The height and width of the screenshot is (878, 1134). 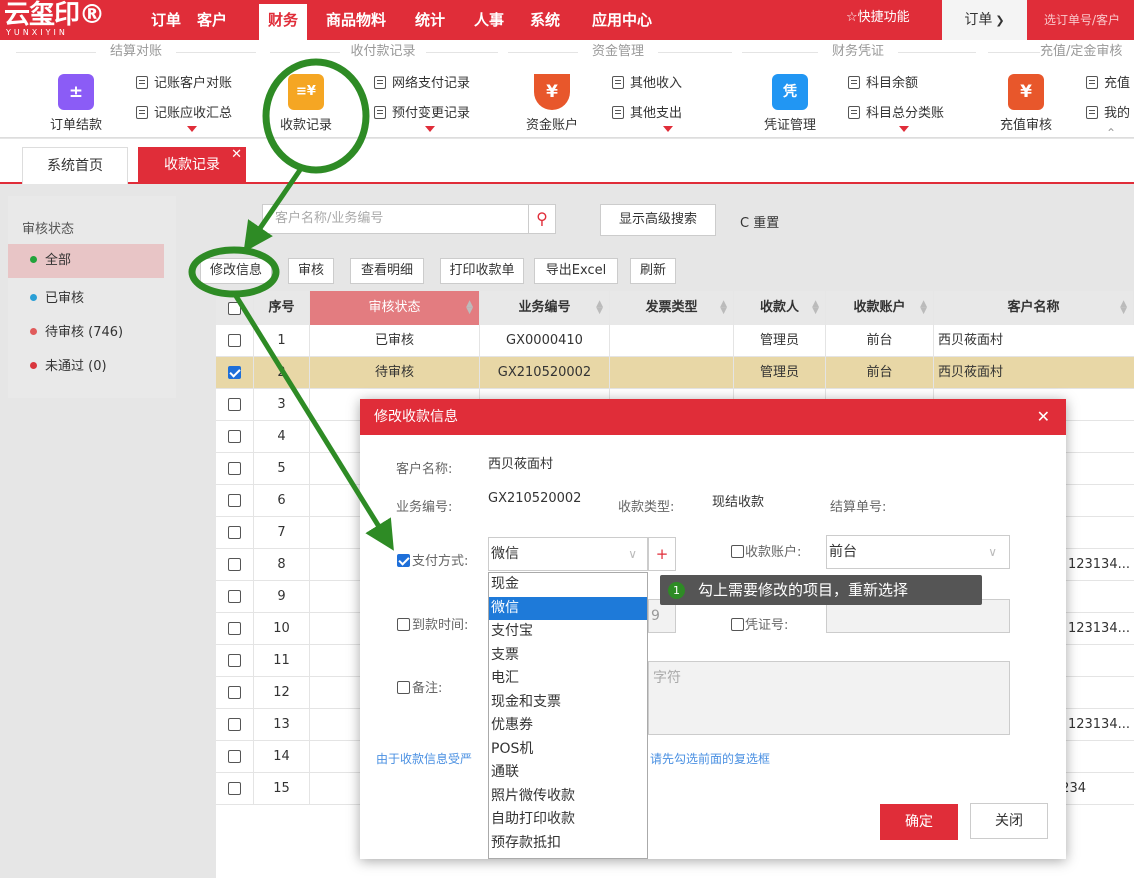 What do you see at coordinates (568, 750) in the screenshot?
I see `pay-method-option: POS机` at bounding box center [568, 750].